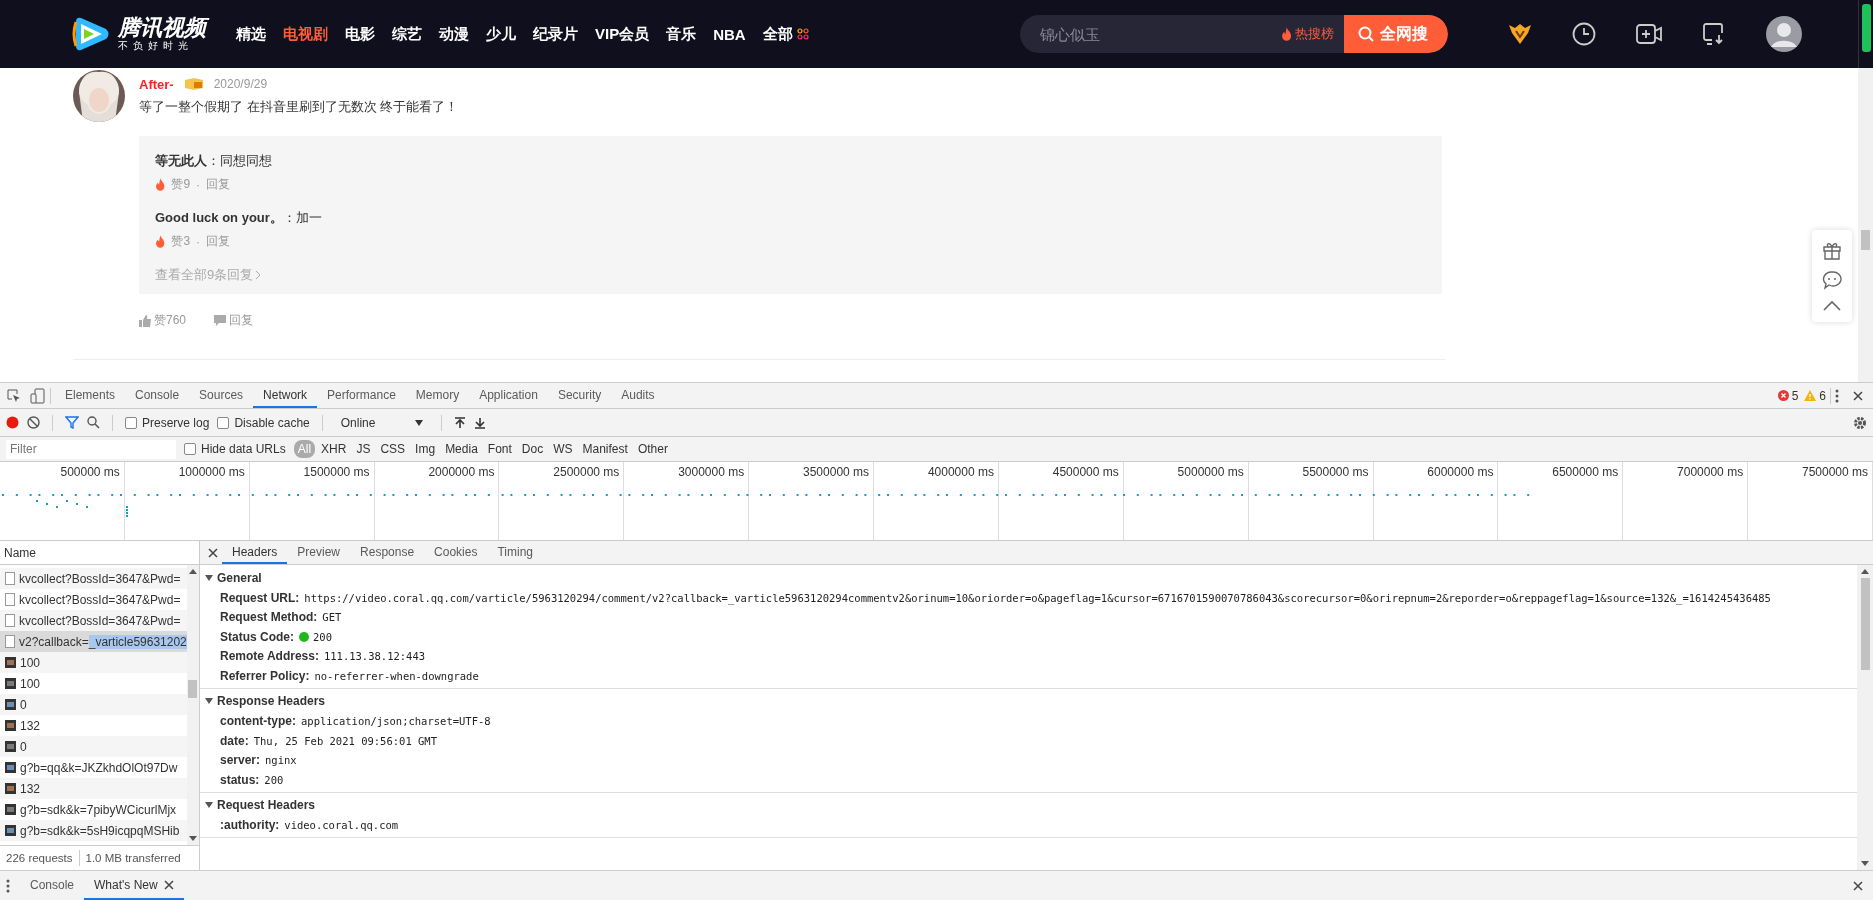 Image resolution: width=1873 pixels, height=900 pixels. What do you see at coordinates (258, 721) in the screenshot?
I see `header-name: content-type:` at bounding box center [258, 721].